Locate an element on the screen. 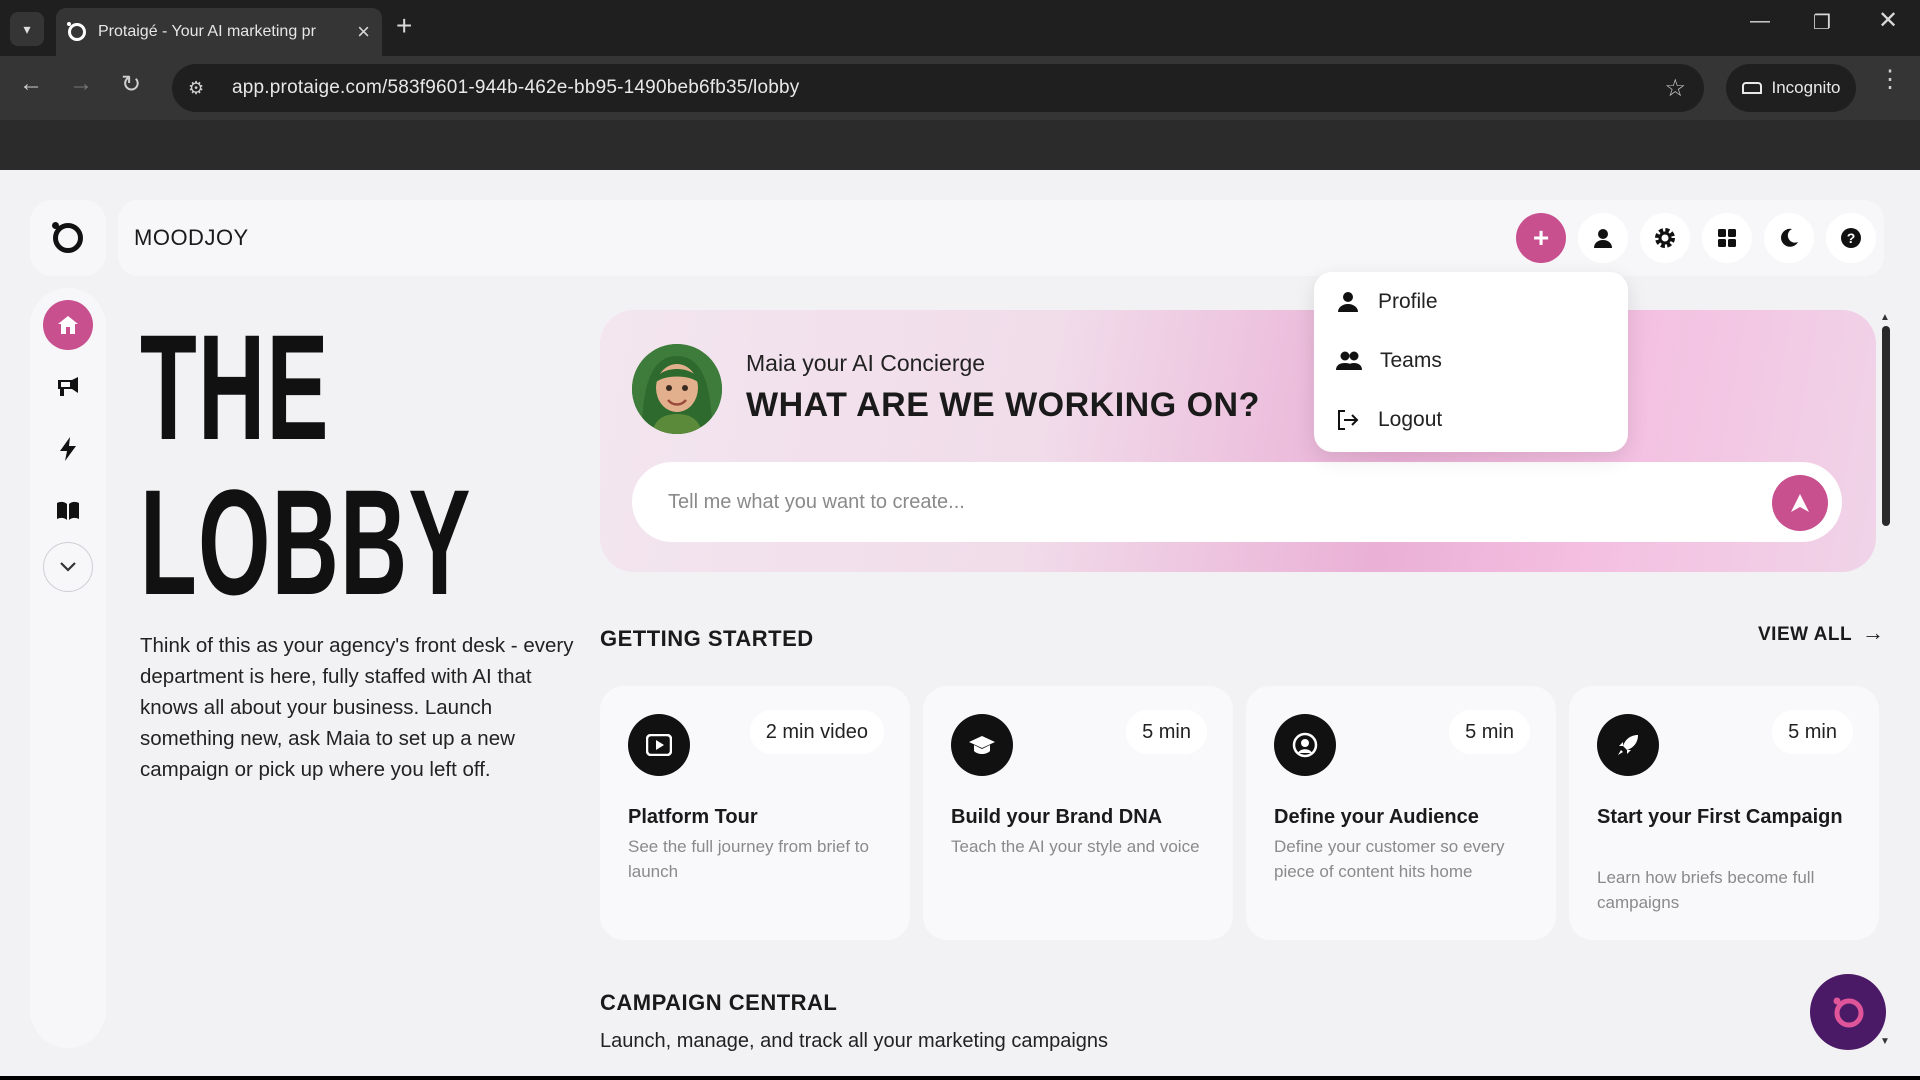 This screenshot has width=1920, height=1080. menu-item-label: Logout is located at coordinates (1410, 419).